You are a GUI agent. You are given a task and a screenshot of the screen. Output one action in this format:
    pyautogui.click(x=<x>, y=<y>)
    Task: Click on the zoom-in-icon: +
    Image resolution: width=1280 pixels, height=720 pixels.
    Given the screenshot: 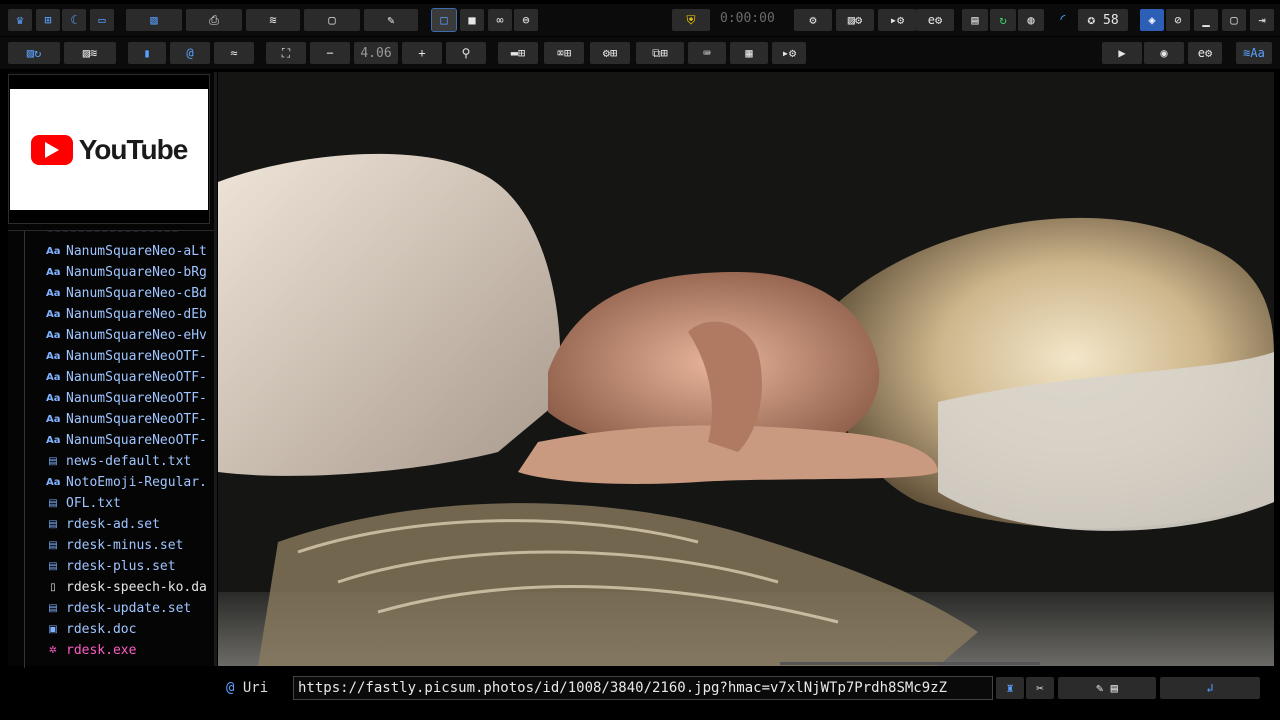 What is the action you would take?
    pyautogui.click(x=422, y=53)
    